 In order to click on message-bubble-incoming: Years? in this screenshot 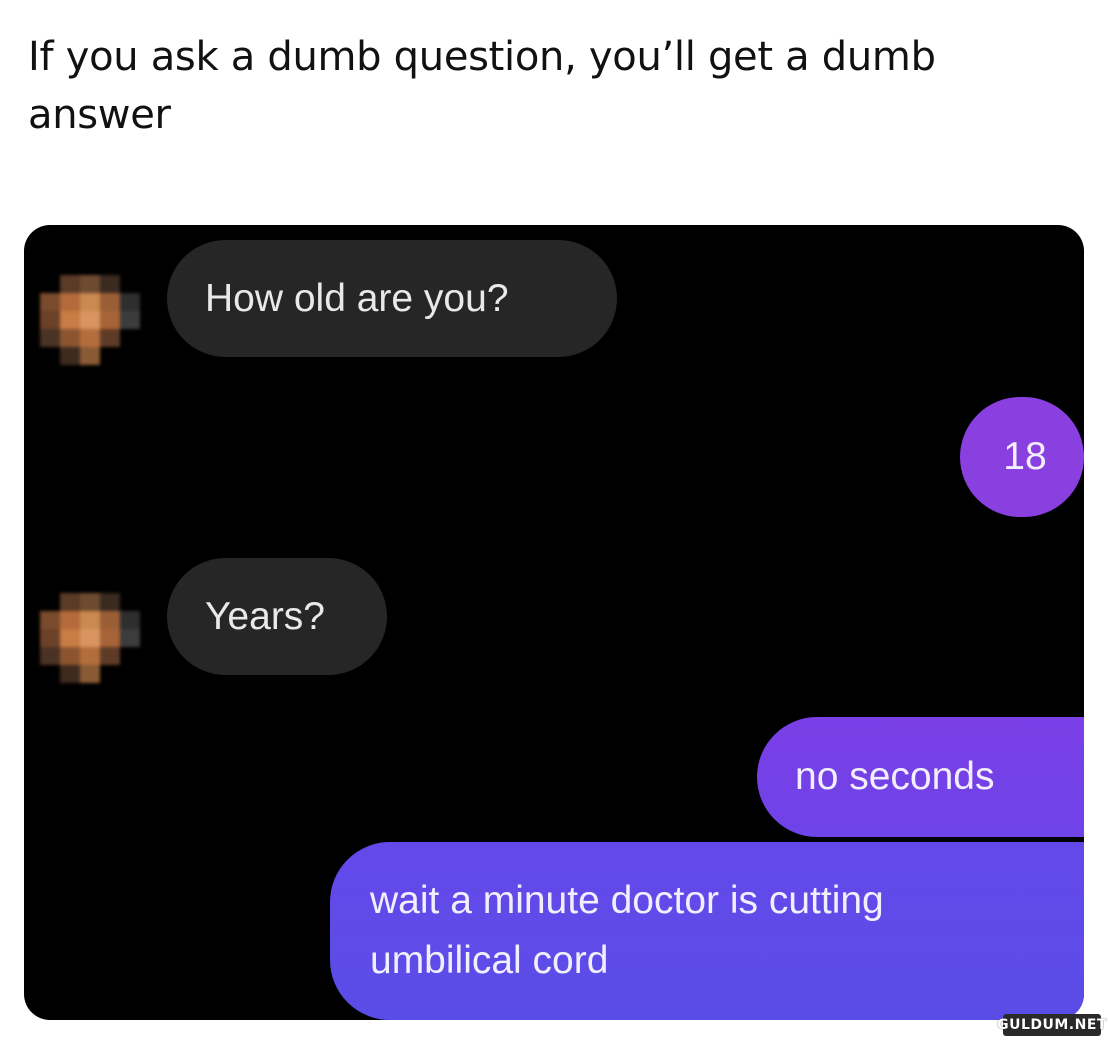, I will do `click(277, 616)`.